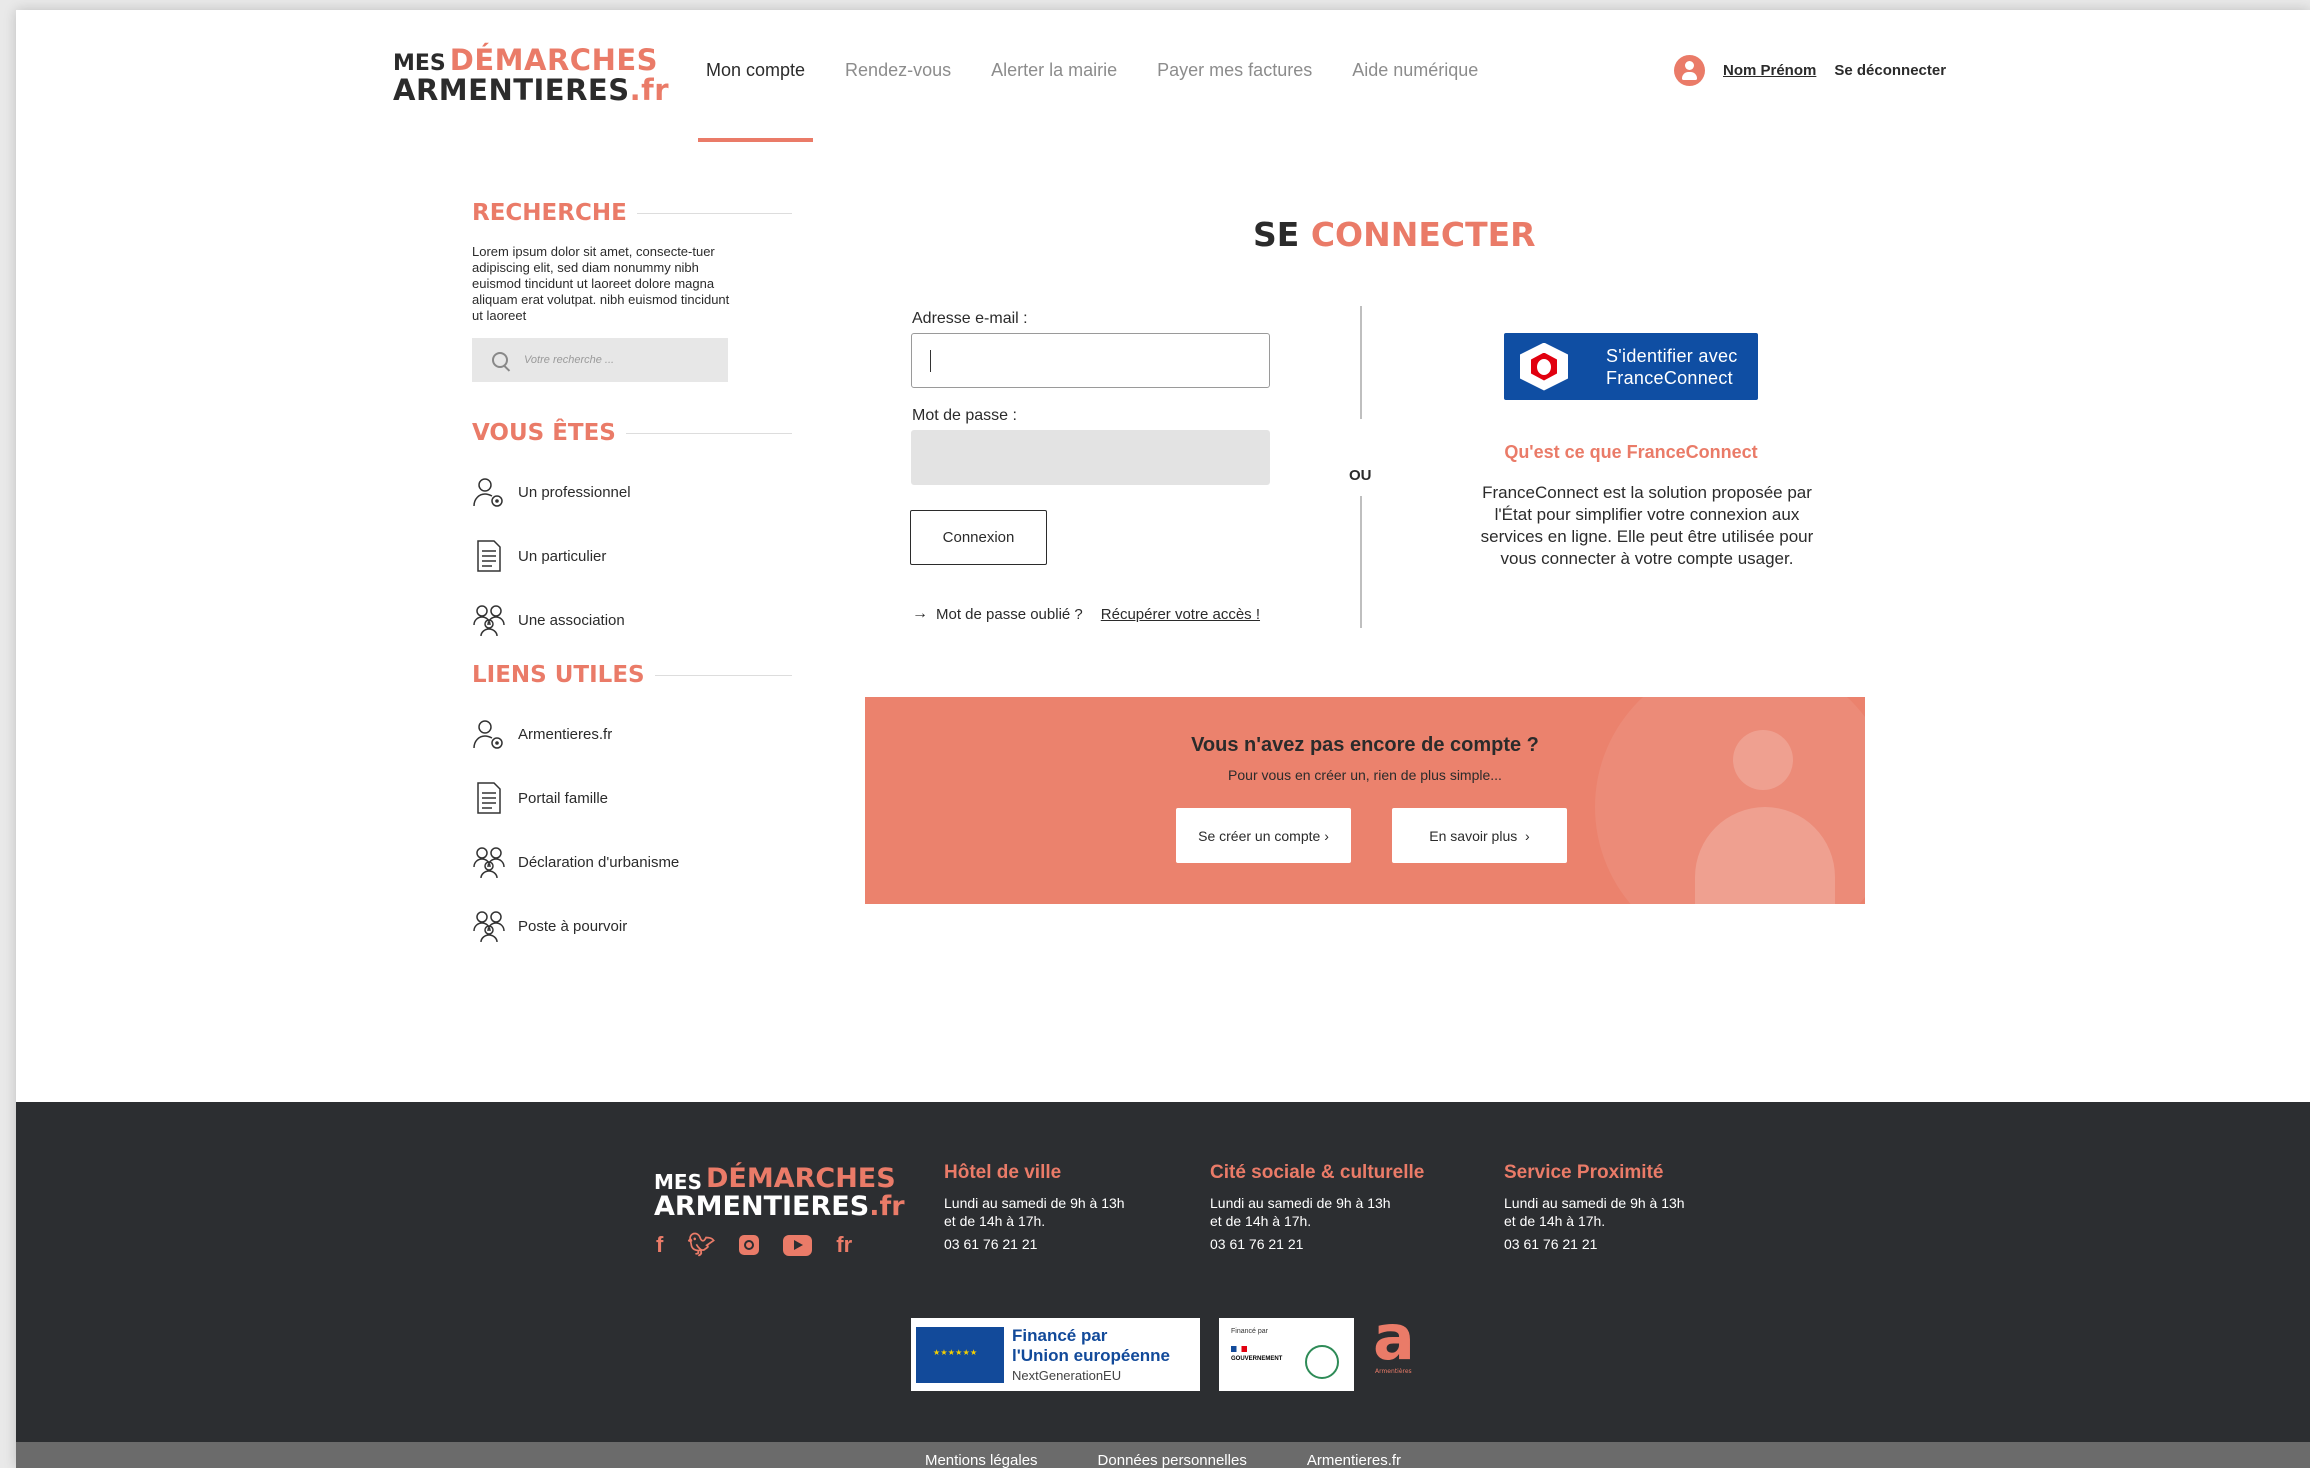 The image size is (2310, 1468). What do you see at coordinates (960, 1354) in the screenshot?
I see `eu-flag-icon` at bounding box center [960, 1354].